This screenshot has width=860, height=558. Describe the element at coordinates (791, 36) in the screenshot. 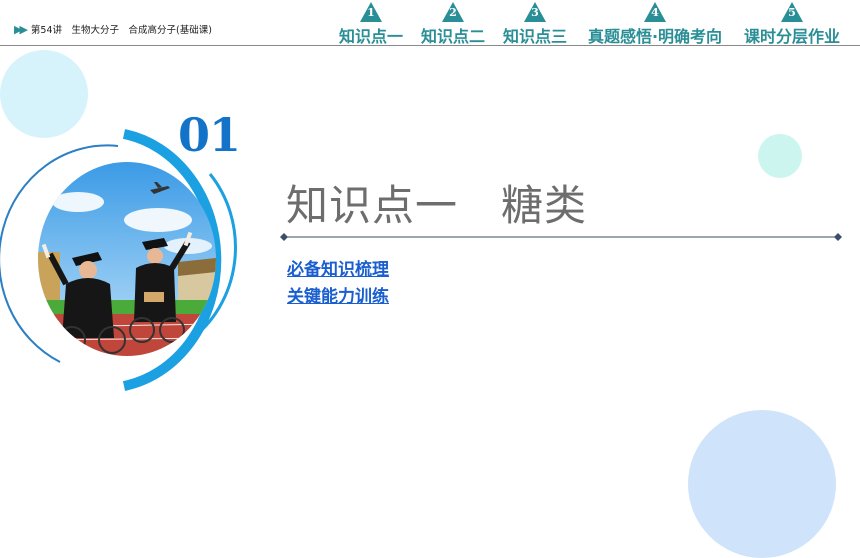

I see `tab-label: 课时分层作业` at that location.